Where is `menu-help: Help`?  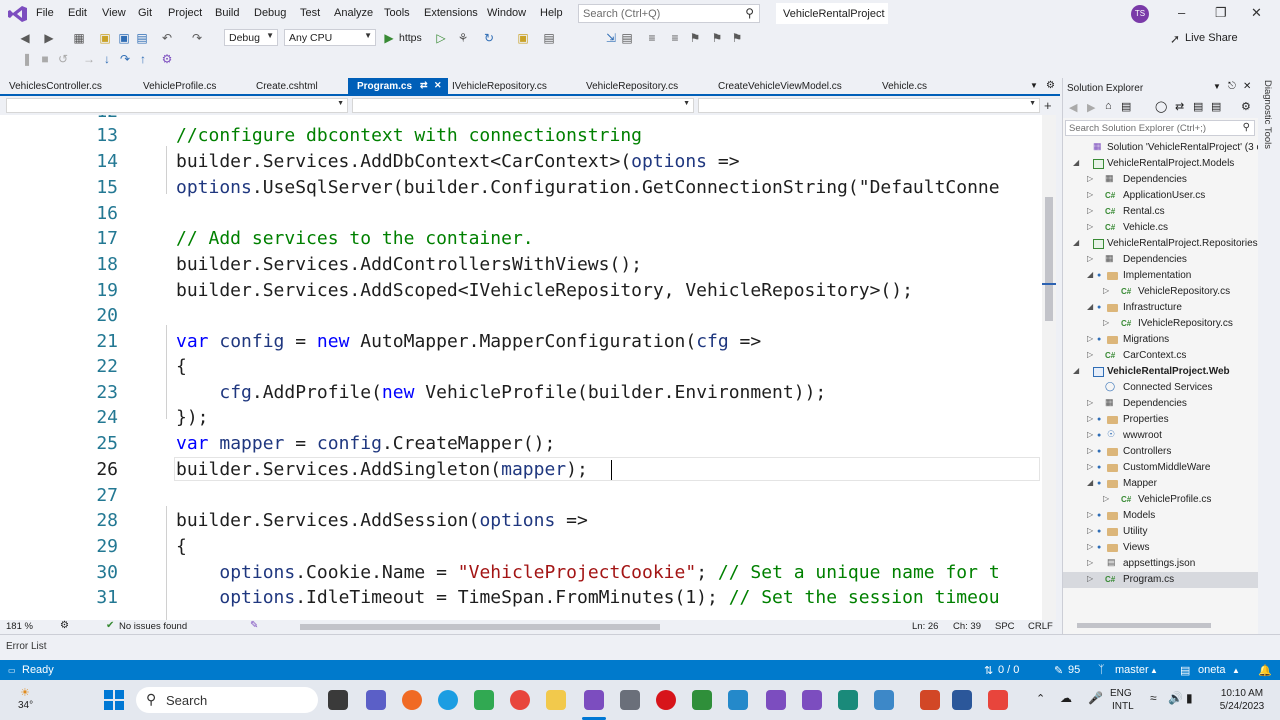
menu-help: Help is located at coordinates (551, 13).